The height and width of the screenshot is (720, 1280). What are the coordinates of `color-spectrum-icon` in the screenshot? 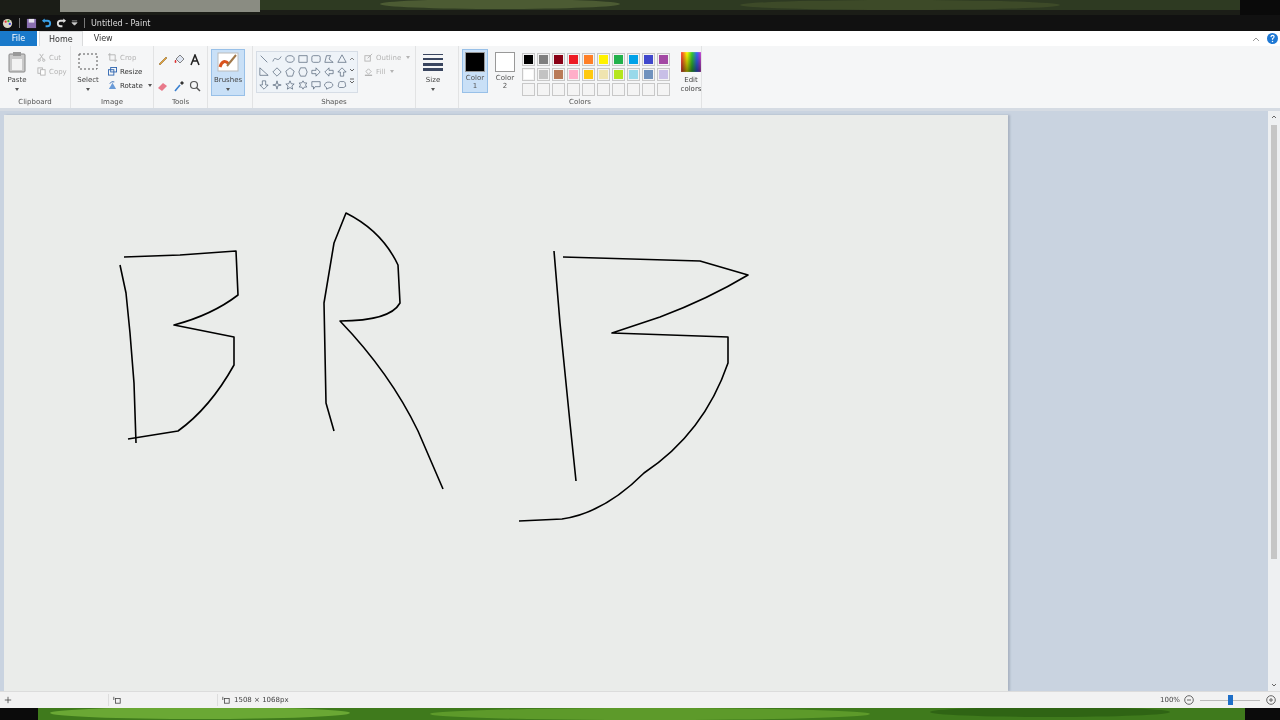 It's located at (691, 62).